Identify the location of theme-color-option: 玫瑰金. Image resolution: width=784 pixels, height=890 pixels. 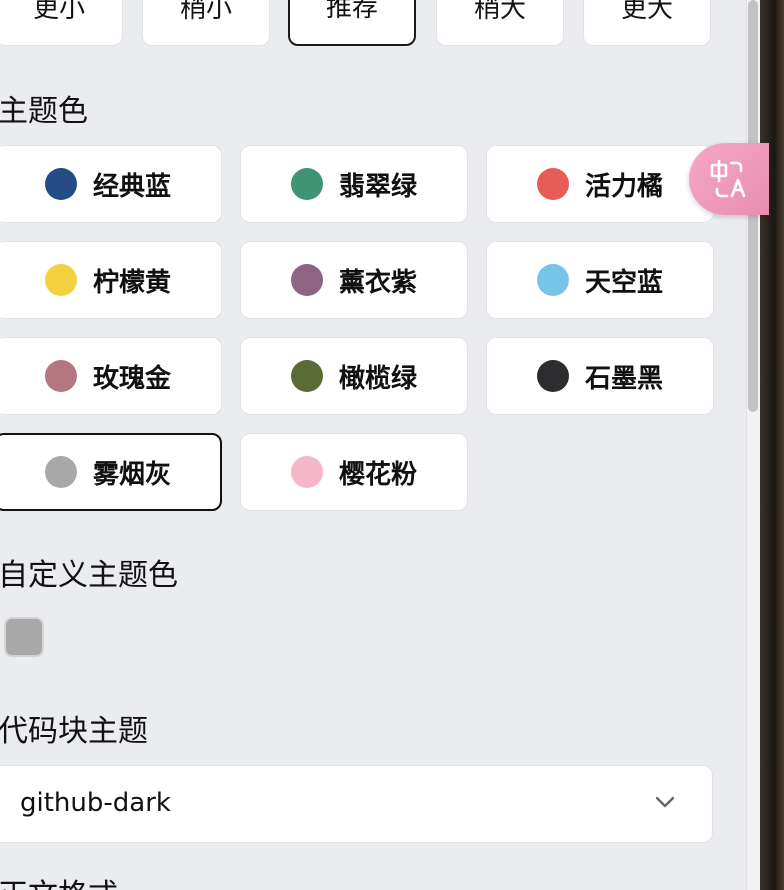
(111, 376).